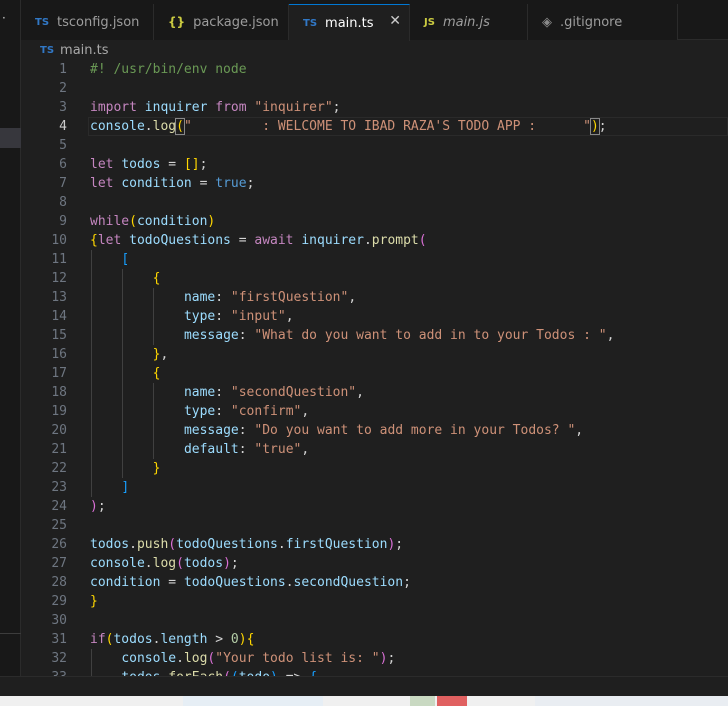 The height and width of the screenshot is (706, 728). Describe the element at coordinates (374, 373) in the screenshot. I see `code-line: 17 {` at that location.